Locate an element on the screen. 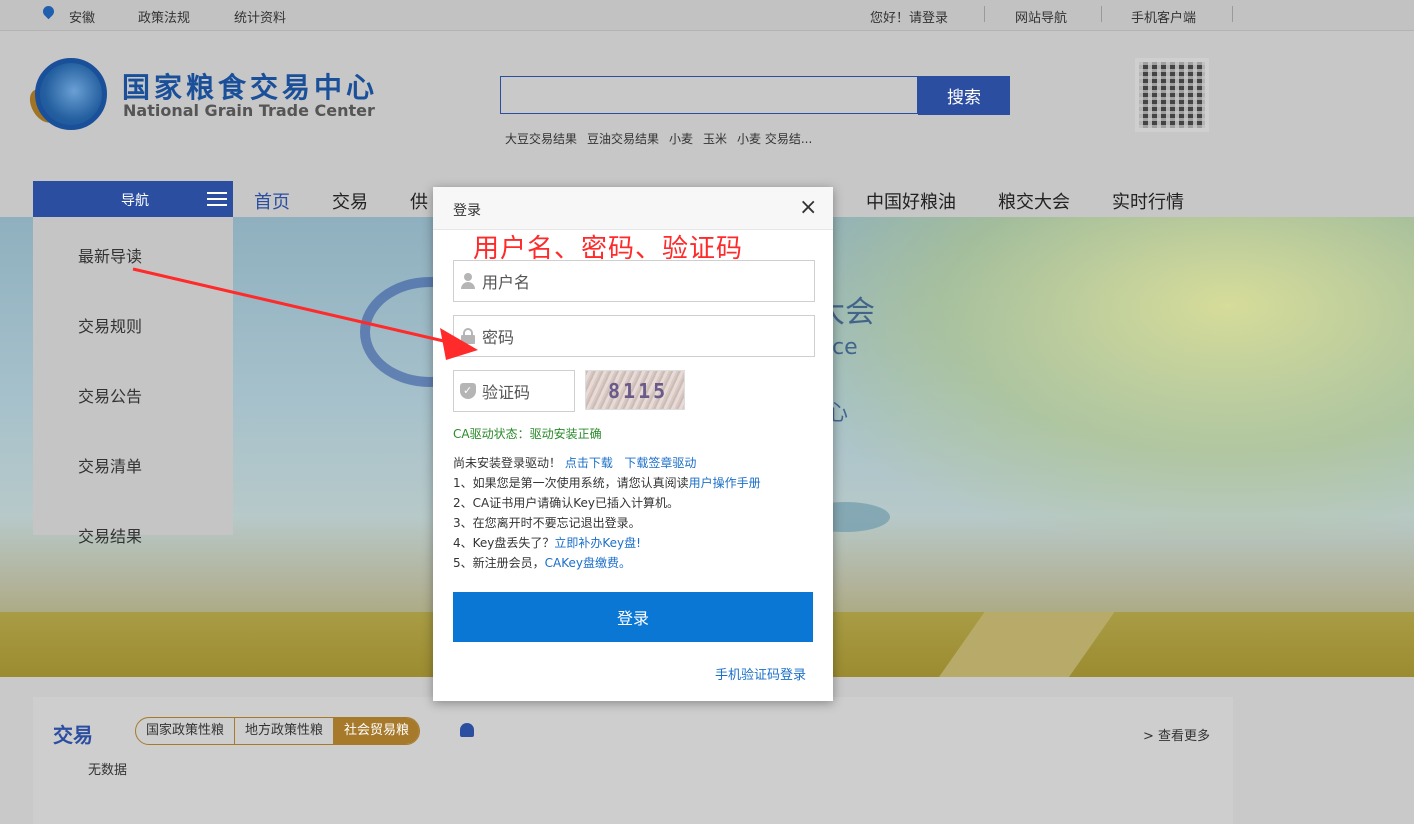 The width and height of the screenshot is (1414, 824). tab-home: 首页 is located at coordinates (272, 204).